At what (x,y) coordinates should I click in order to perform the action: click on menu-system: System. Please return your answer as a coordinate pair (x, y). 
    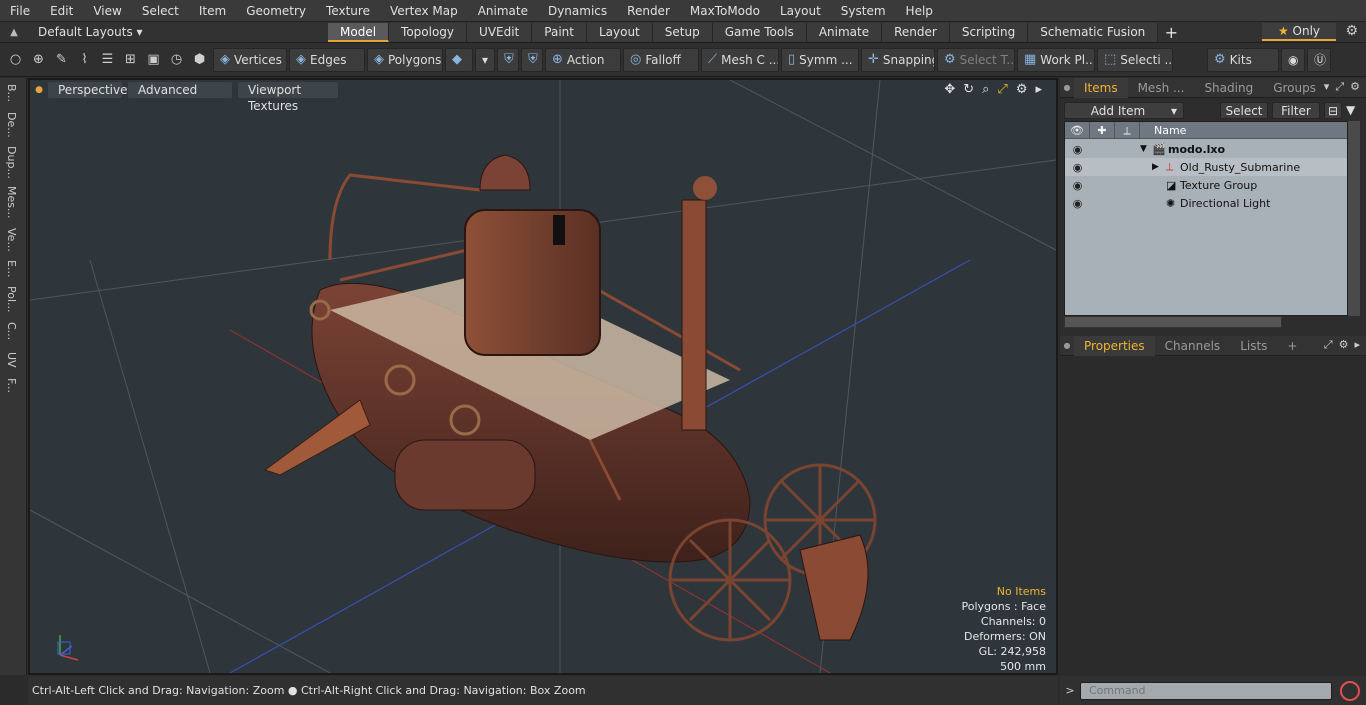
    Looking at the image, I should click on (863, 11).